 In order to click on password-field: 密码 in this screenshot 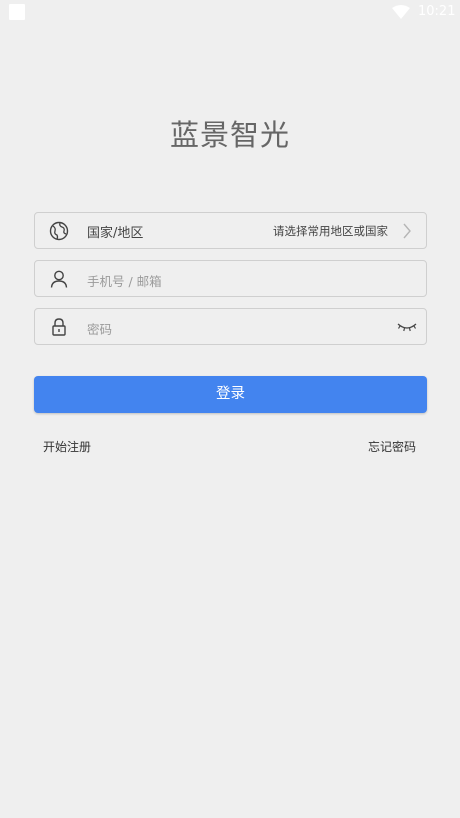, I will do `click(230, 326)`.